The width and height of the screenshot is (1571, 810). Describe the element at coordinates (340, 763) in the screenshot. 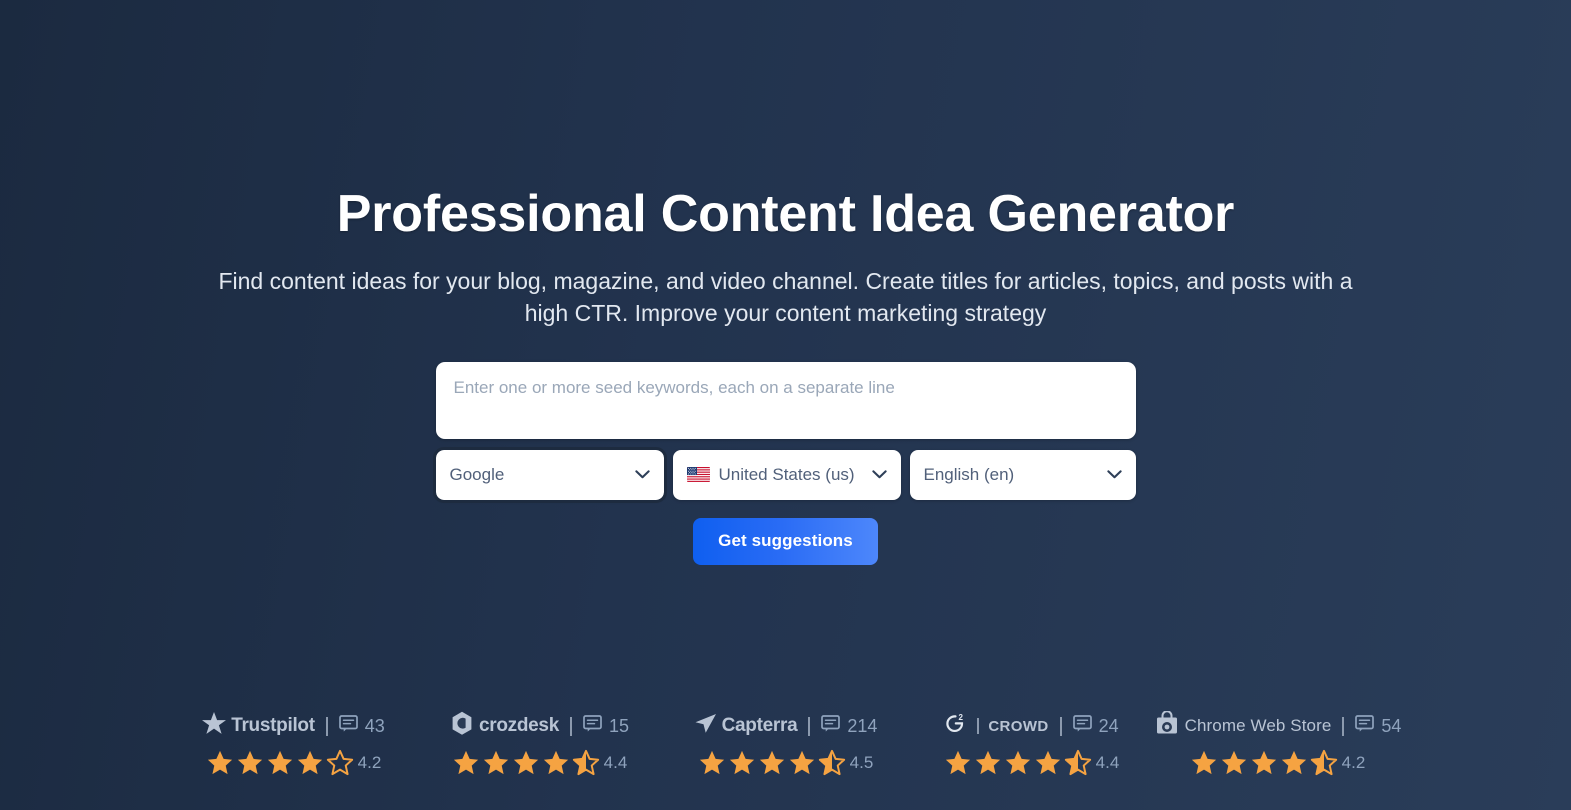

I see `star-empty-icon` at that location.